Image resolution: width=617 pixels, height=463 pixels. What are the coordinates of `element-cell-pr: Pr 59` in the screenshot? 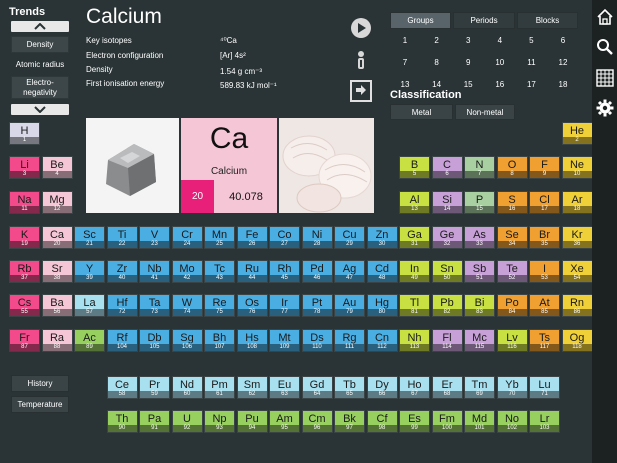 It's located at (154, 387).